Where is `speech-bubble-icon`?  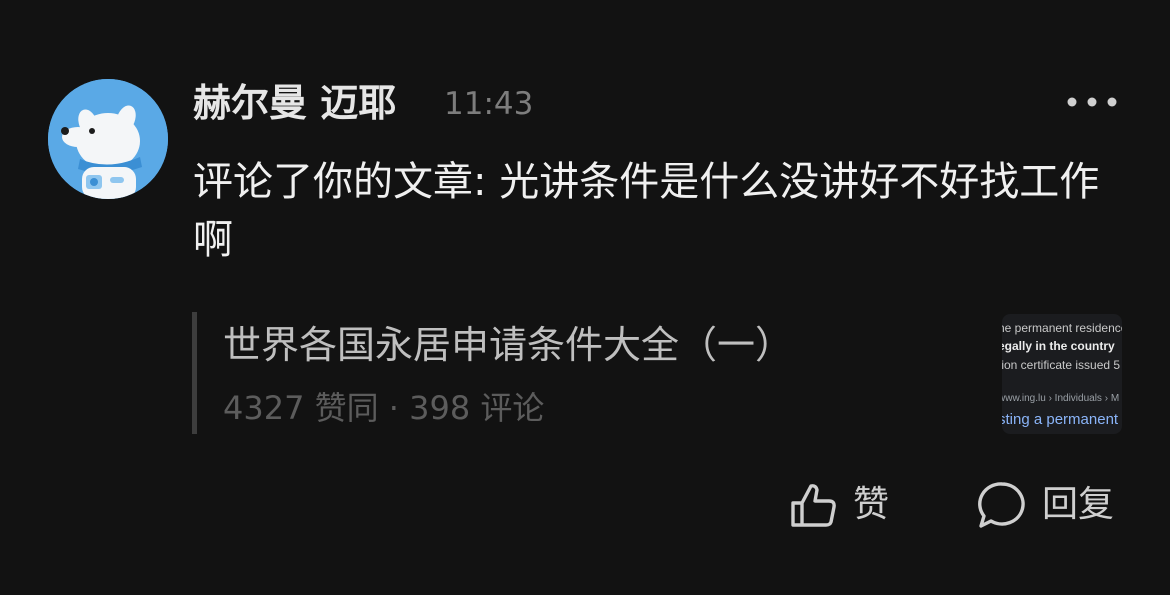 speech-bubble-icon is located at coordinates (1001, 505).